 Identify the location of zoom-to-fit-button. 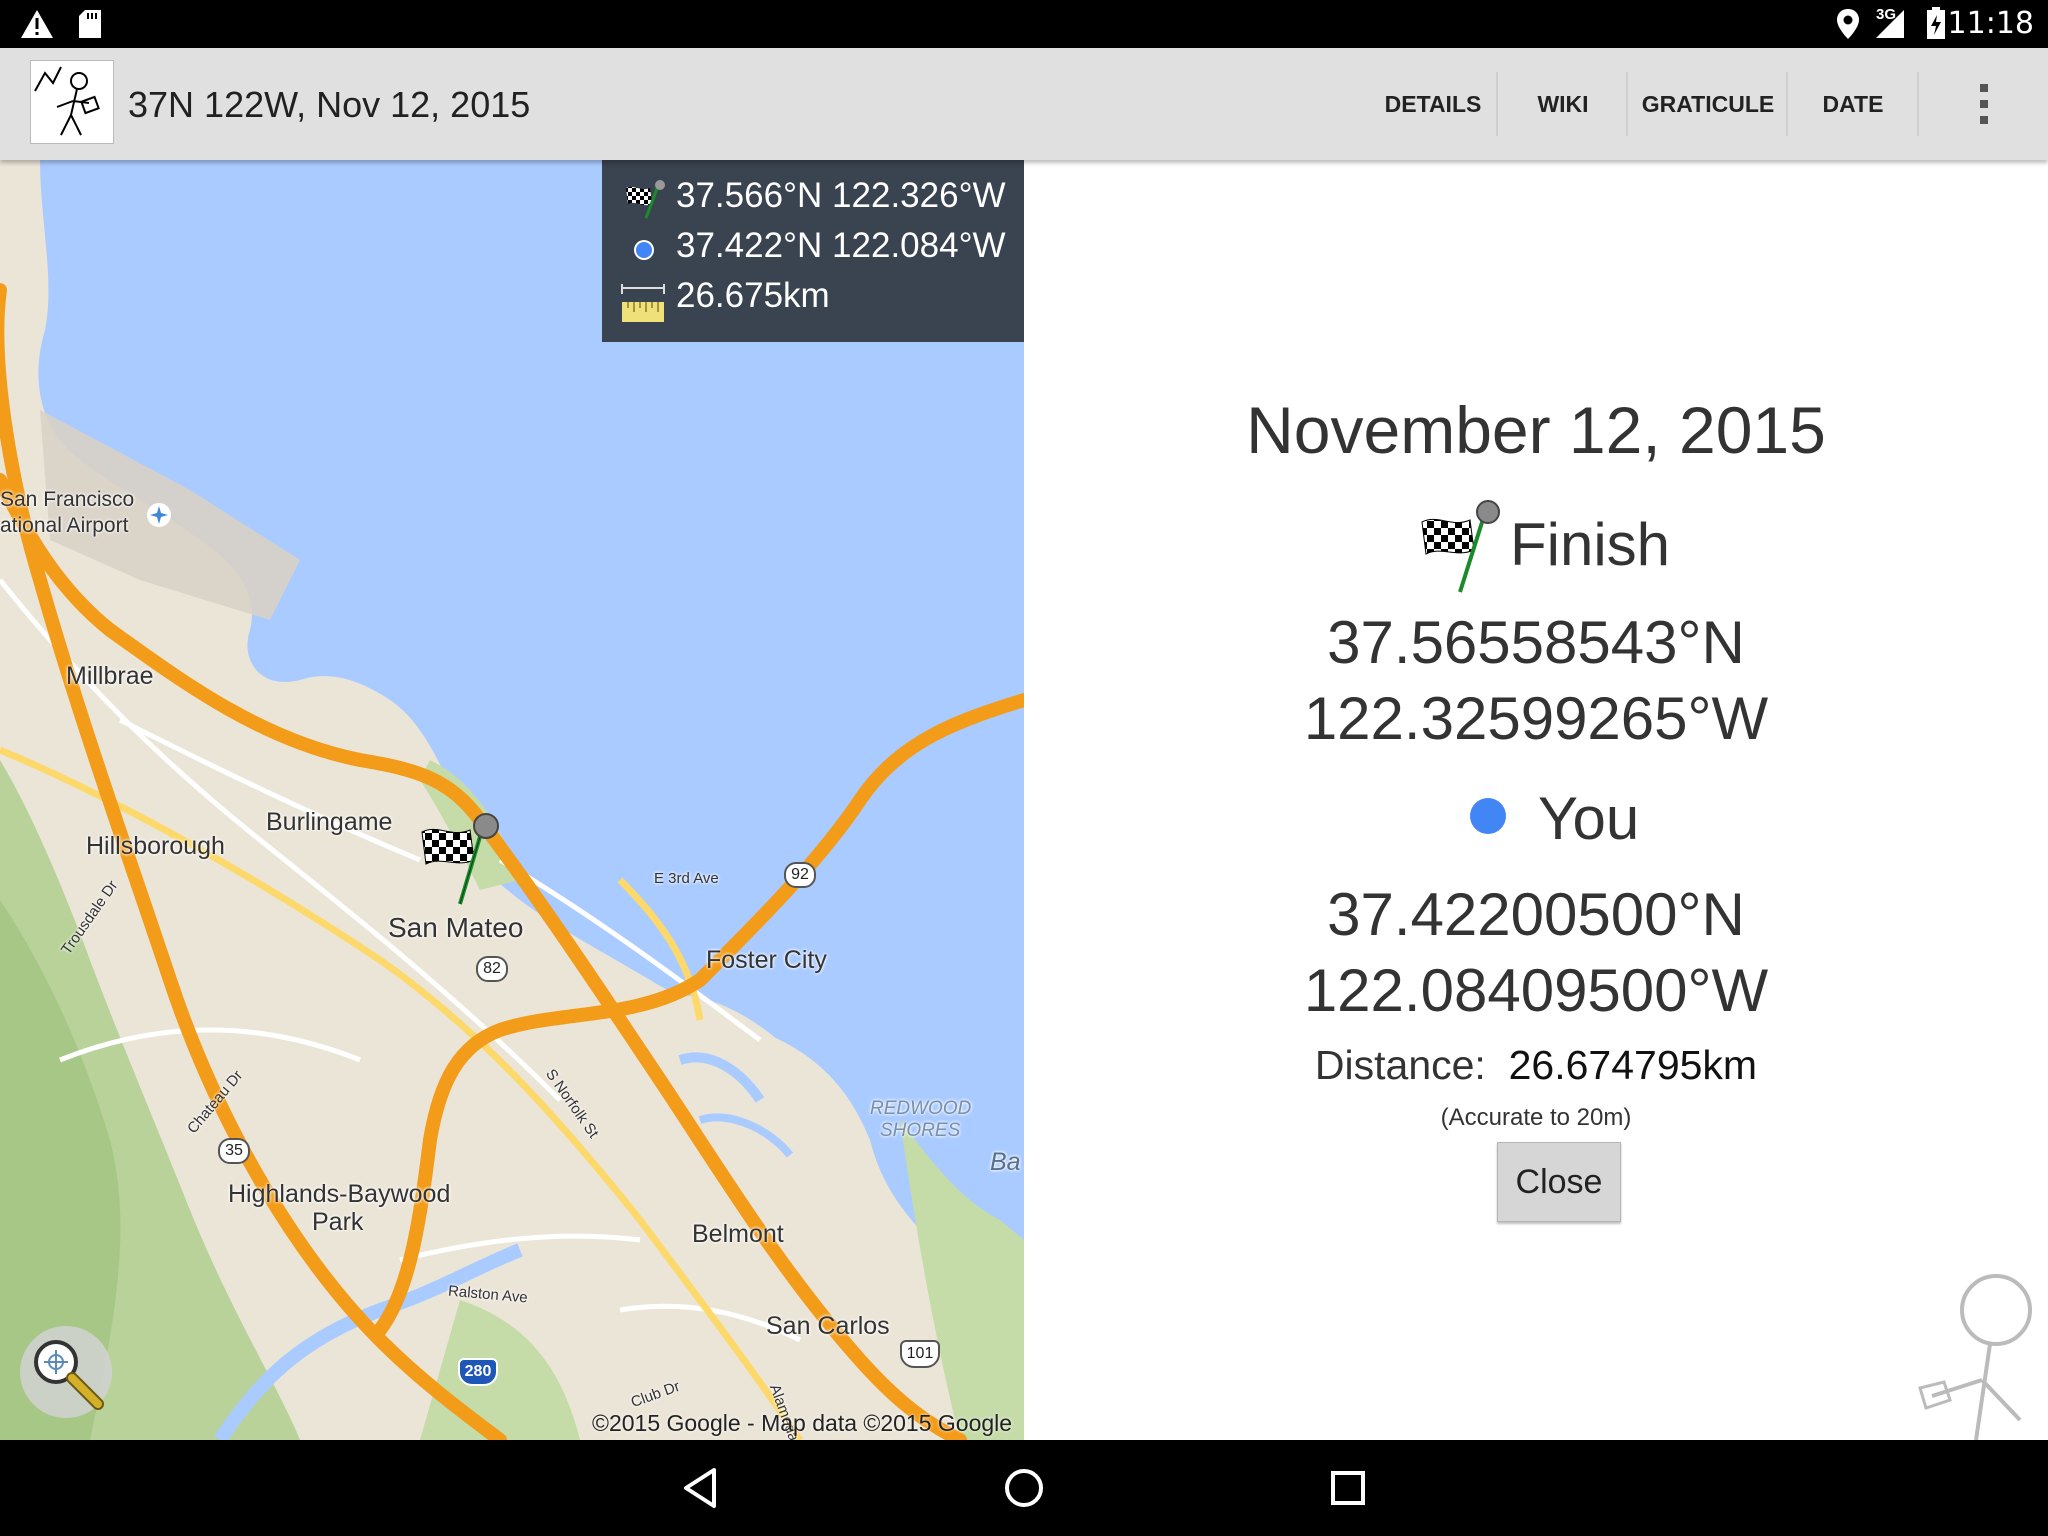
(66, 1372).